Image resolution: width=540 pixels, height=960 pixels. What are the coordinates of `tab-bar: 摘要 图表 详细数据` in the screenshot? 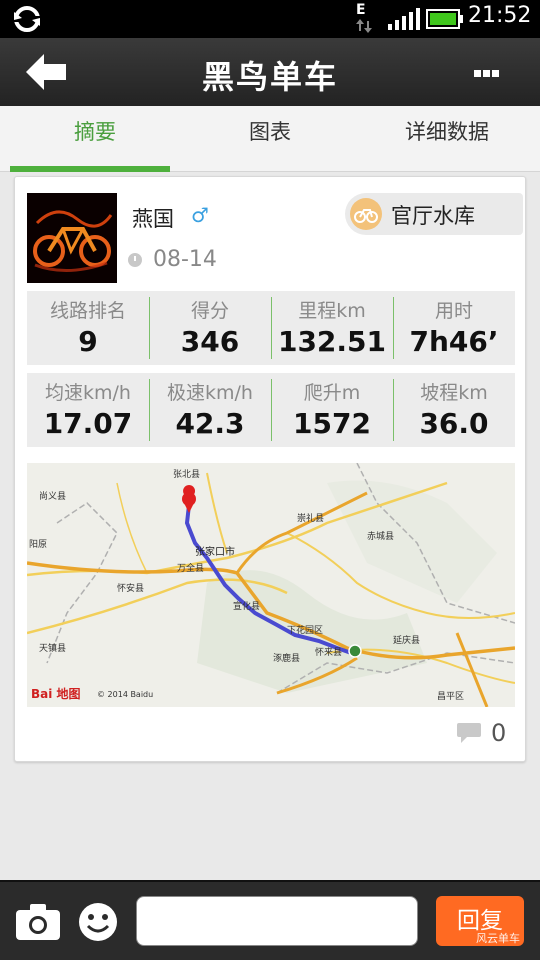 It's located at (270, 139).